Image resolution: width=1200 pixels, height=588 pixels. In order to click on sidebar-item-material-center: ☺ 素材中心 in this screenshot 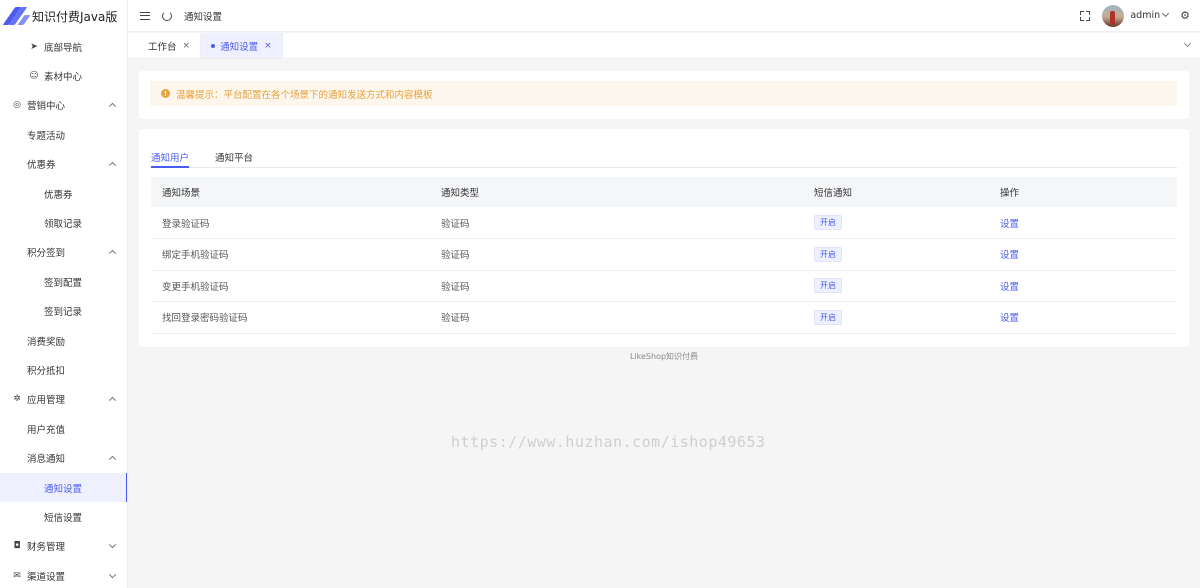, I will do `click(63, 75)`.